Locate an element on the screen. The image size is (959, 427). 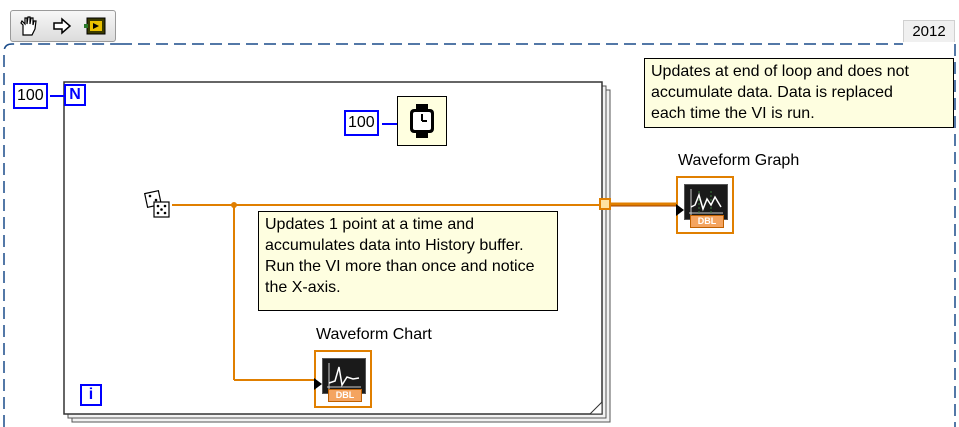
waveform-chart-terminal: DBL is located at coordinates (343, 379).